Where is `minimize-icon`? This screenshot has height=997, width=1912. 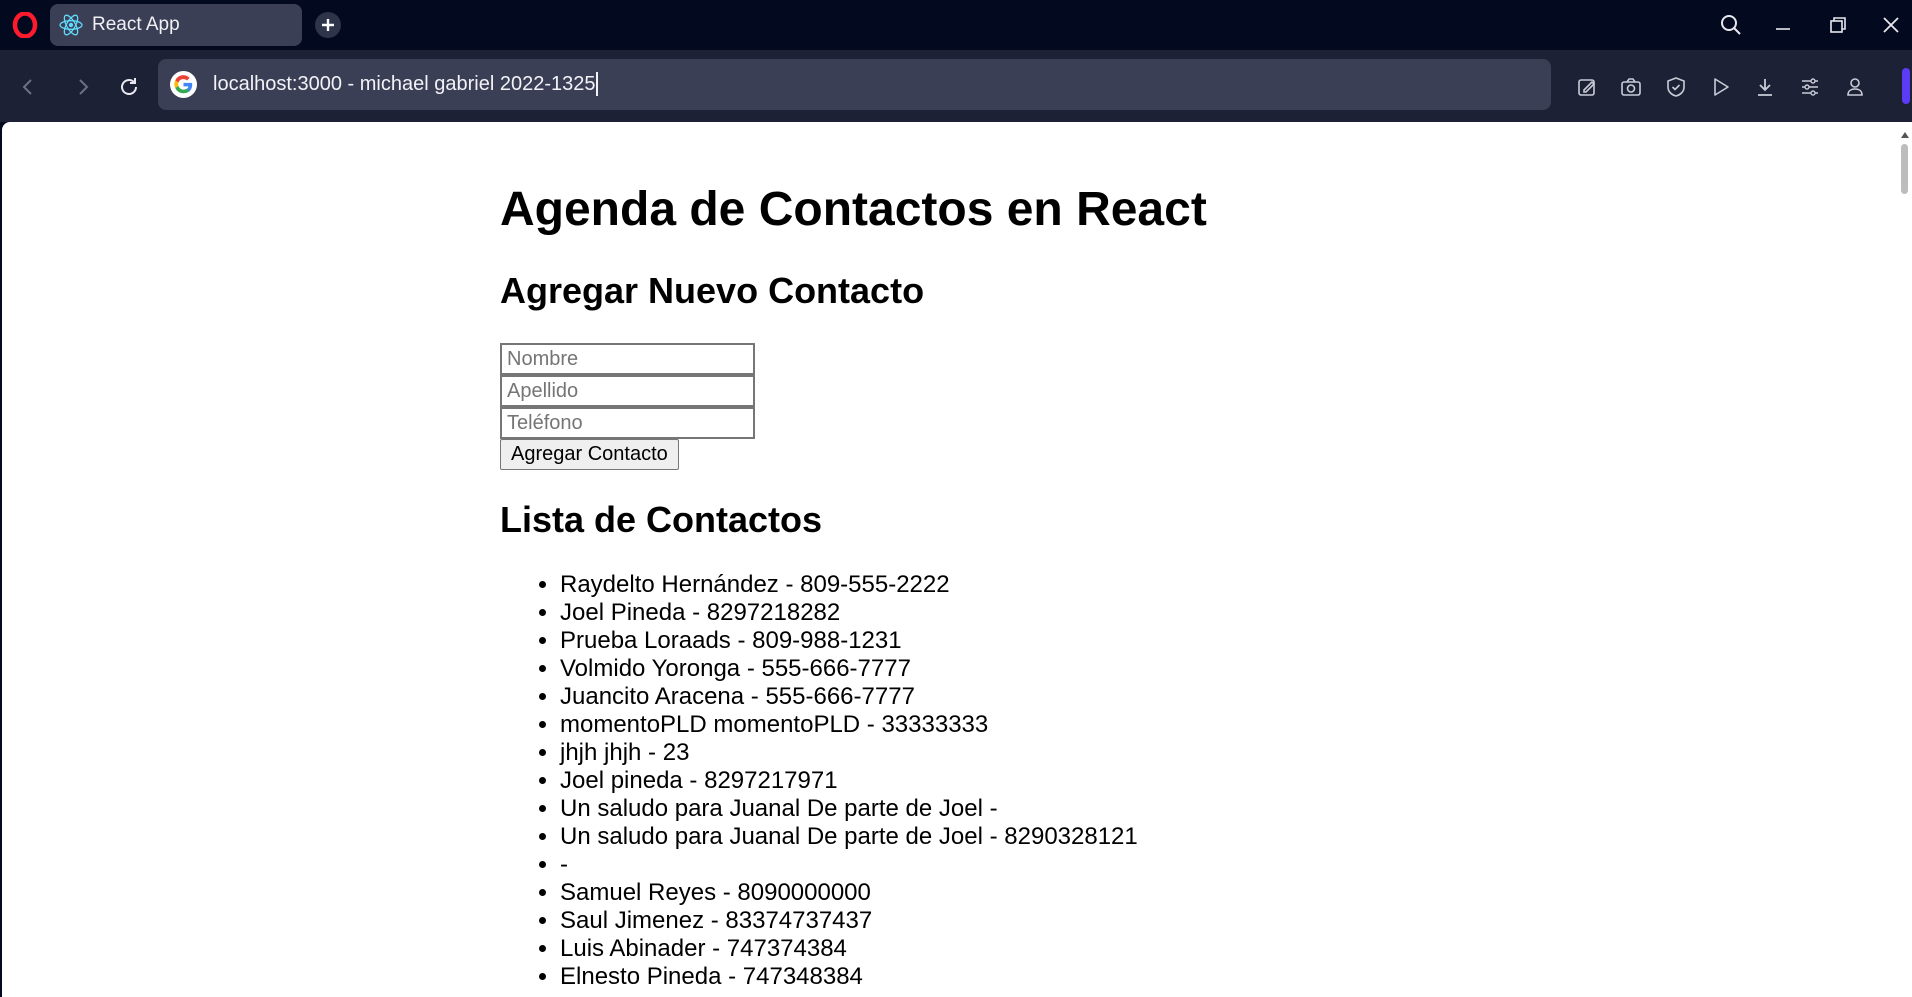 minimize-icon is located at coordinates (1783, 25).